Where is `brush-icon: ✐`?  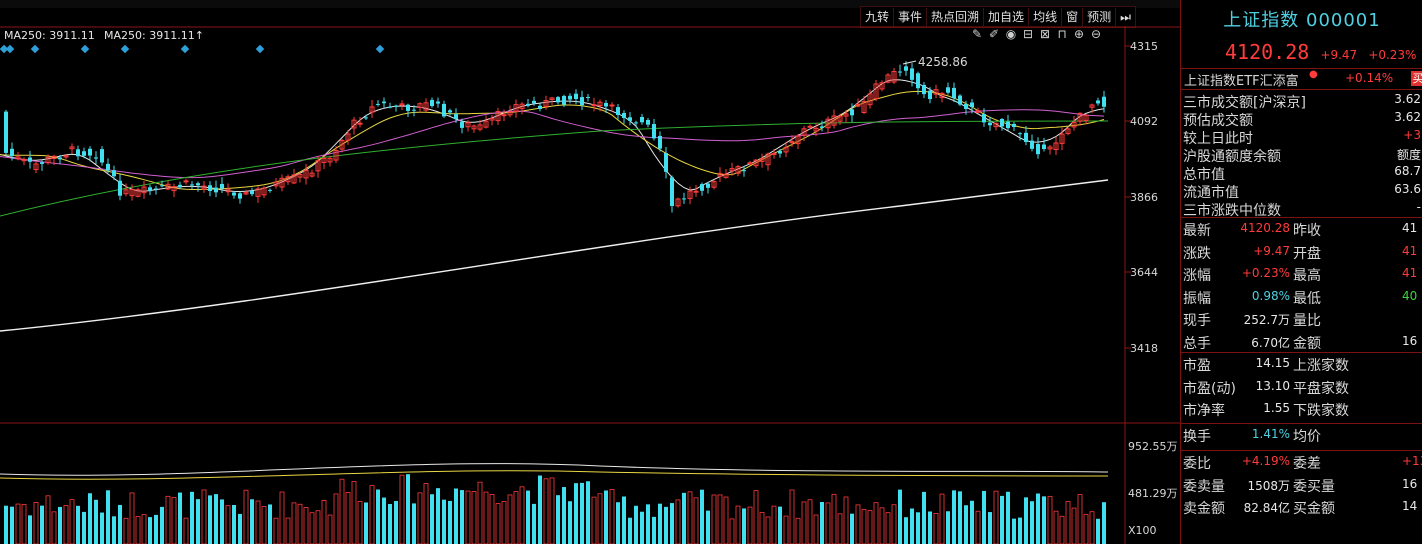
brush-icon: ✐ is located at coordinates (994, 34).